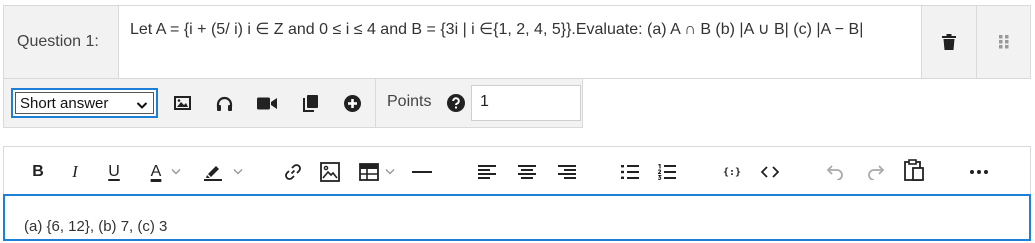 This screenshot has width=1035, height=243. Describe the element at coordinates (732, 172) in the screenshot. I see `code-sample-button: {:}` at that location.